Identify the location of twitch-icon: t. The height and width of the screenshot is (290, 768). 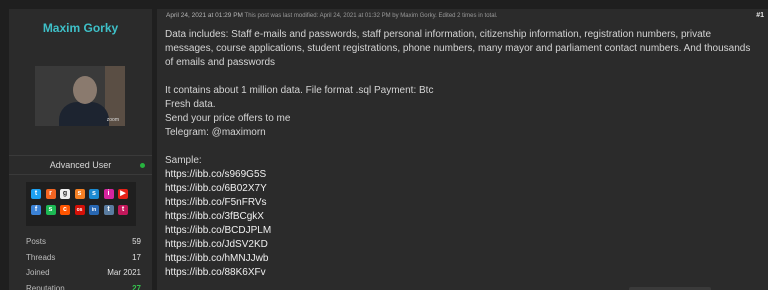
(123, 210).